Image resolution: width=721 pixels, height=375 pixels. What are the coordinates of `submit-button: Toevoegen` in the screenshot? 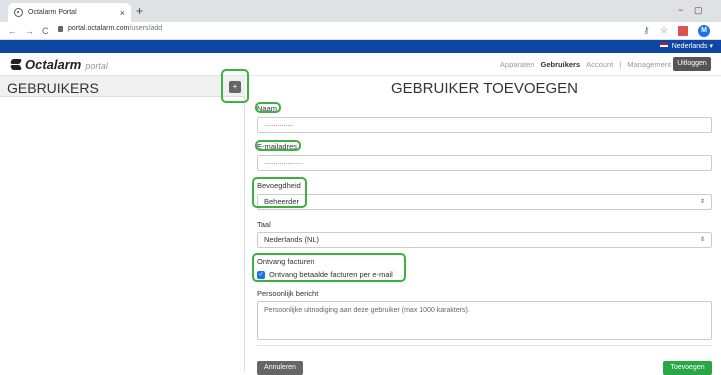 It's located at (687, 368).